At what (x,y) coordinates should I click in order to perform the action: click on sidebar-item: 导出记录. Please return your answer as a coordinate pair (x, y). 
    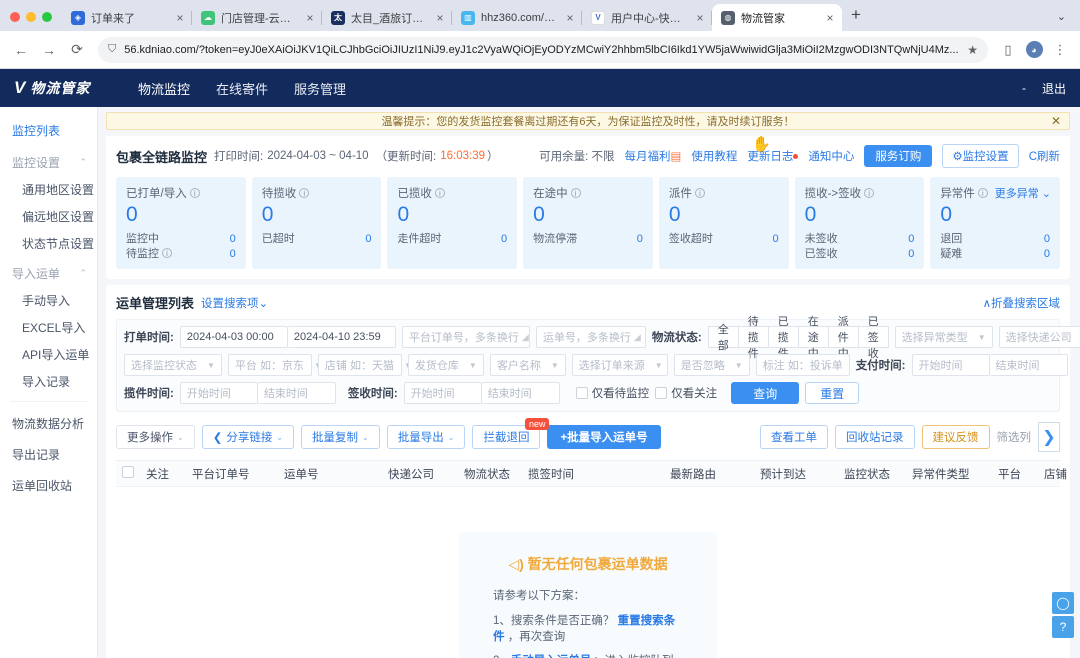
    Looking at the image, I should click on (48, 454).